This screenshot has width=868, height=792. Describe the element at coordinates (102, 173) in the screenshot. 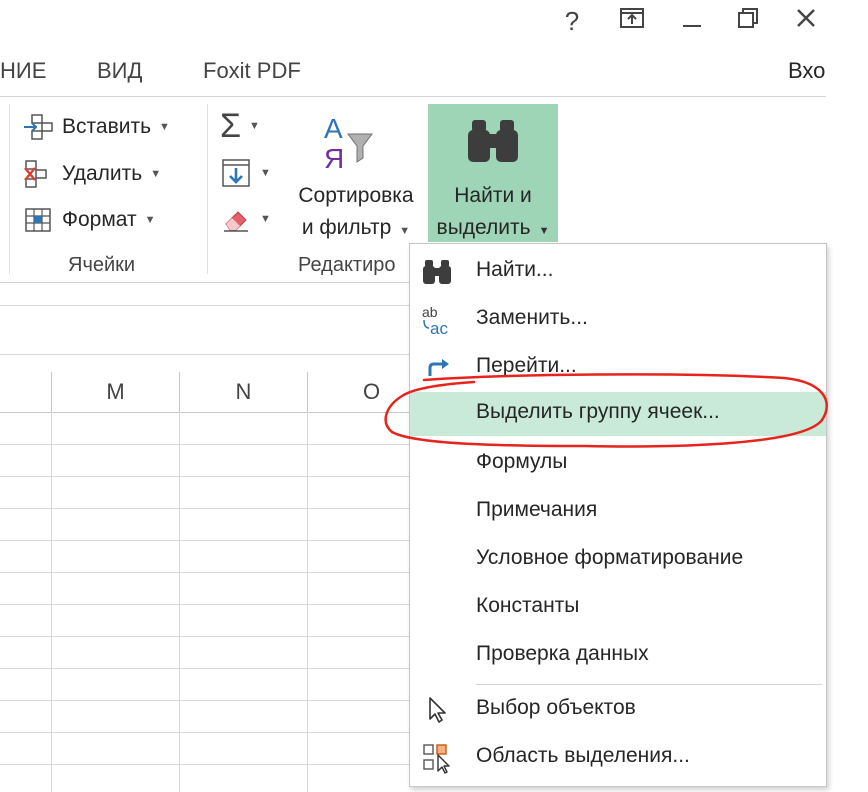

I see `delete-cells-label: Удалить` at that location.